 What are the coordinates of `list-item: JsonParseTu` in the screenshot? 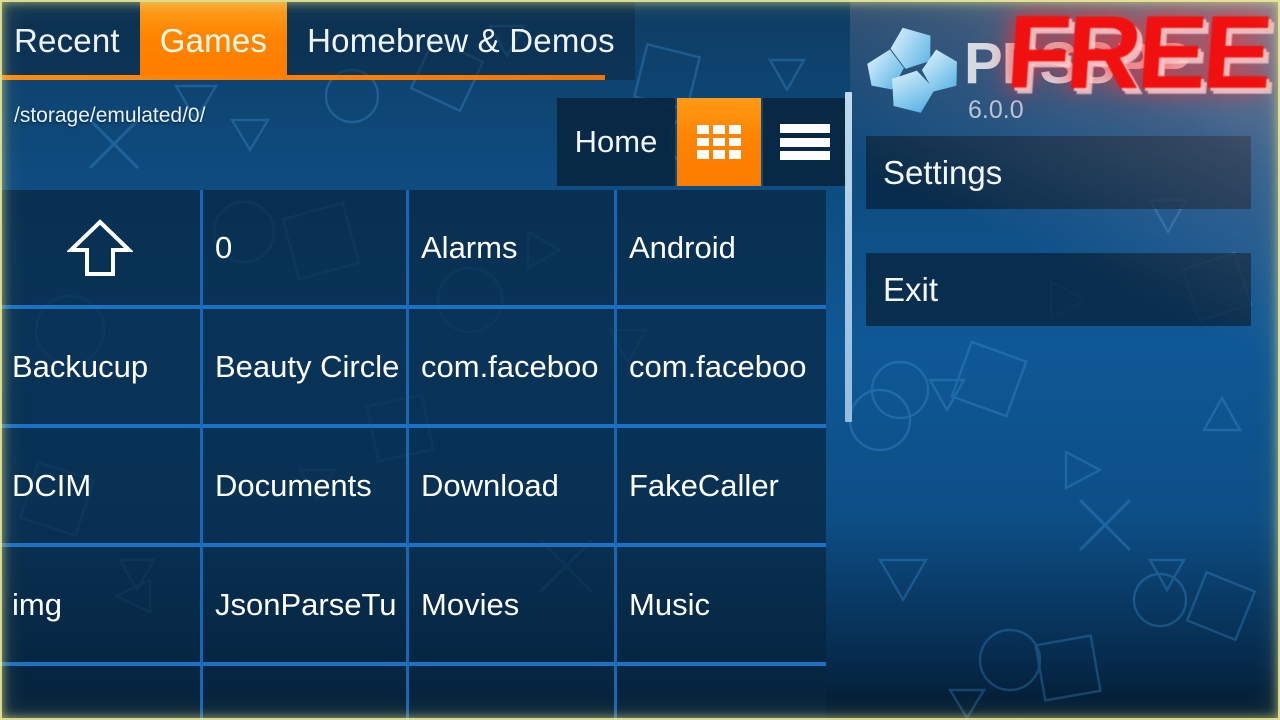 It's located at (306, 606).